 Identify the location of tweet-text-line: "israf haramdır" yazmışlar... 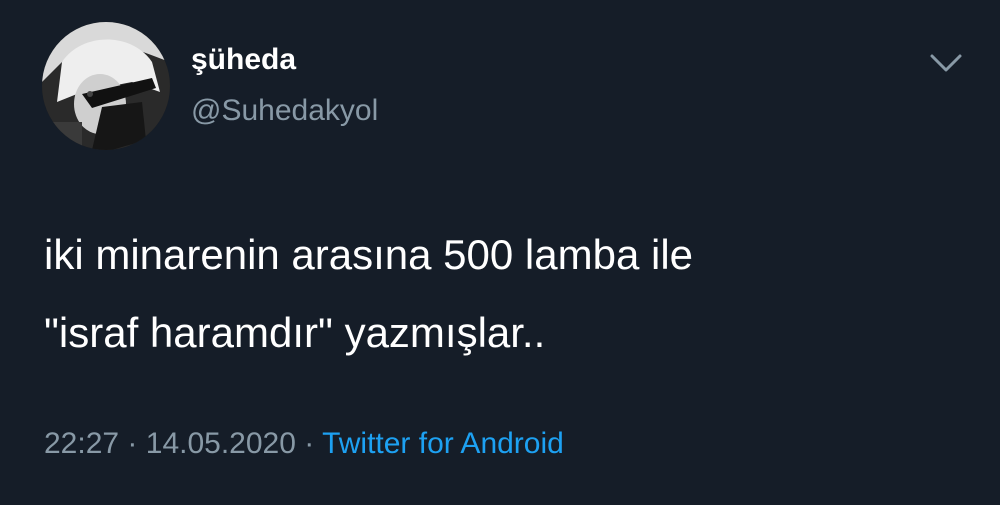
(295, 332).